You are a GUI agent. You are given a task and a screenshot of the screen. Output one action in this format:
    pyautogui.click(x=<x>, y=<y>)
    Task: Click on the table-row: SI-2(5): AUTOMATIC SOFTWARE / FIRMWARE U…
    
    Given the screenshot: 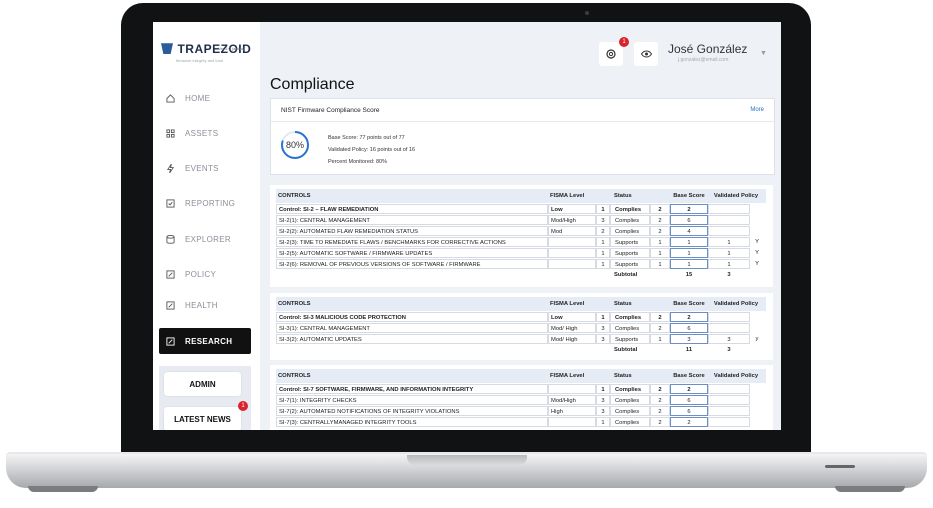 What is the action you would take?
    pyautogui.click(x=521, y=253)
    